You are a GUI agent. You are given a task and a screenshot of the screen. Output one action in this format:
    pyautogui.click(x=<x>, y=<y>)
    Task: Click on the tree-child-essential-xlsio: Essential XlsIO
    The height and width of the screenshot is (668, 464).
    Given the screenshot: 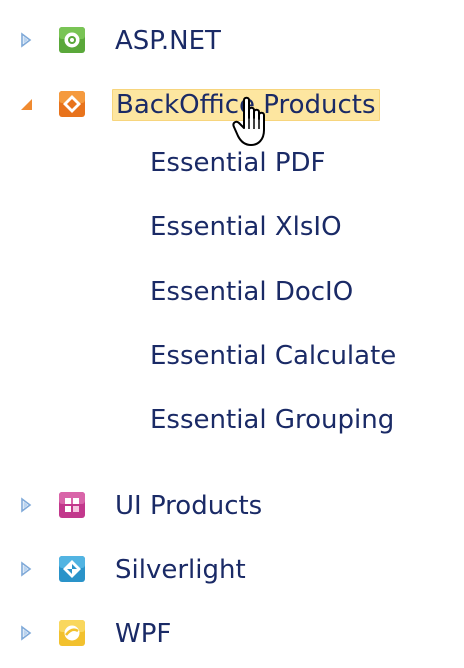 What is the action you would take?
    pyautogui.click(x=246, y=227)
    